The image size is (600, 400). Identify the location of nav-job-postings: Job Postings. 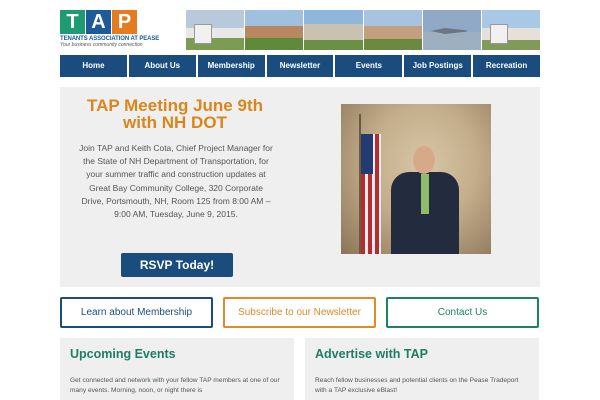
(438, 66).